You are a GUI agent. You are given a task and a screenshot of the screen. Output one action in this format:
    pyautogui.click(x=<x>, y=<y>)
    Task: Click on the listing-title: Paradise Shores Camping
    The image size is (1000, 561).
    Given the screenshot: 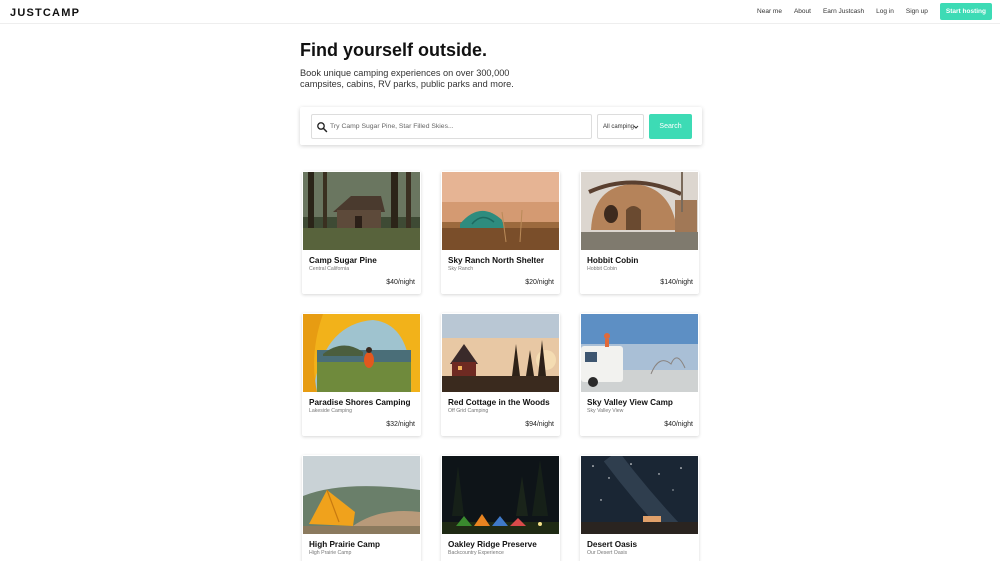 What is the action you would take?
    pyautogui.click(x=360, y=402)
    